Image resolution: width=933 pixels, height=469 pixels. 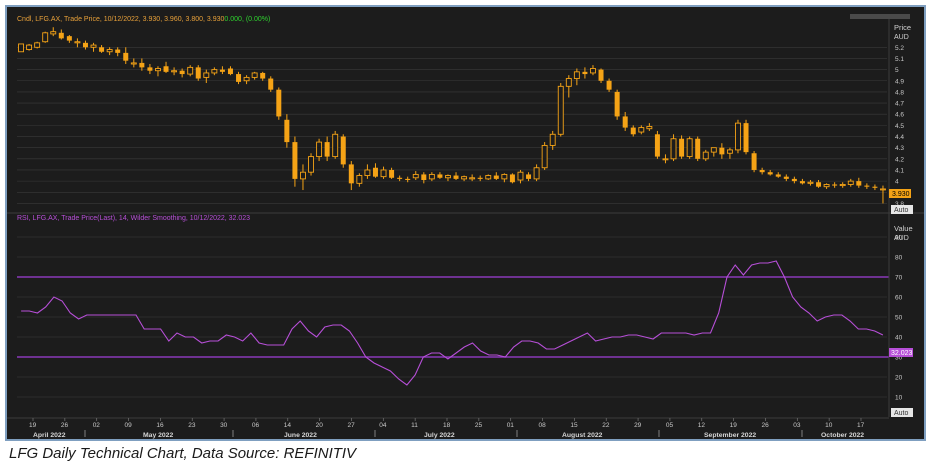 What do you see at coordinates (901, 37) in the screenshot?
I see `price-axis-unit: AUD` at bounding box center [901, 37].